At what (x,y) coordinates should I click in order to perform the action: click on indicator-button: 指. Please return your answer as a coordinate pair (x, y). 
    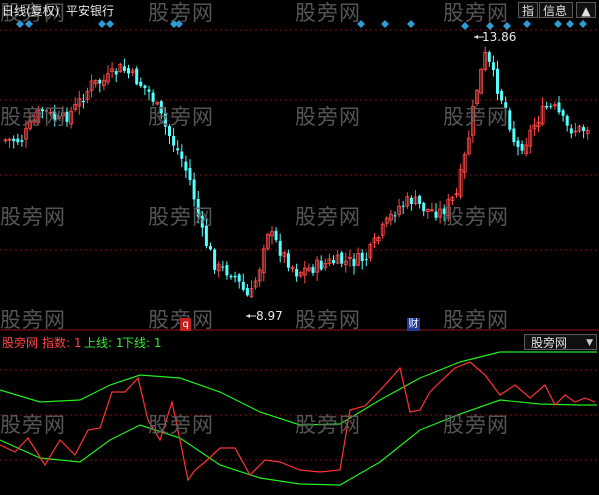
    Looking at the image, I should click on (528, 10).